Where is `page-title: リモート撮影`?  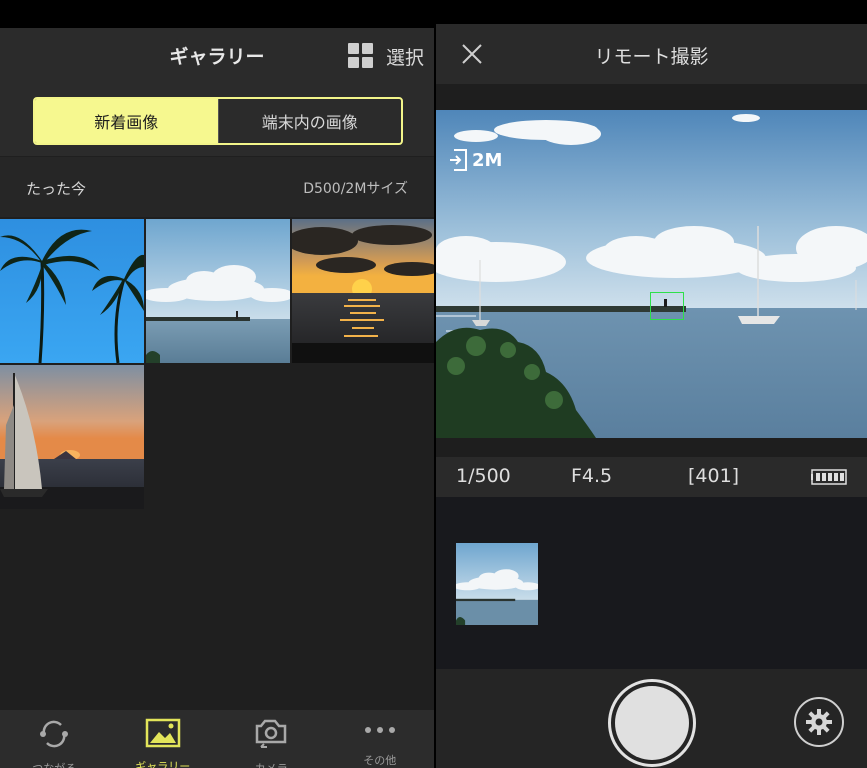
page-title: リモート撮影 is located at coordinates (651, 57).